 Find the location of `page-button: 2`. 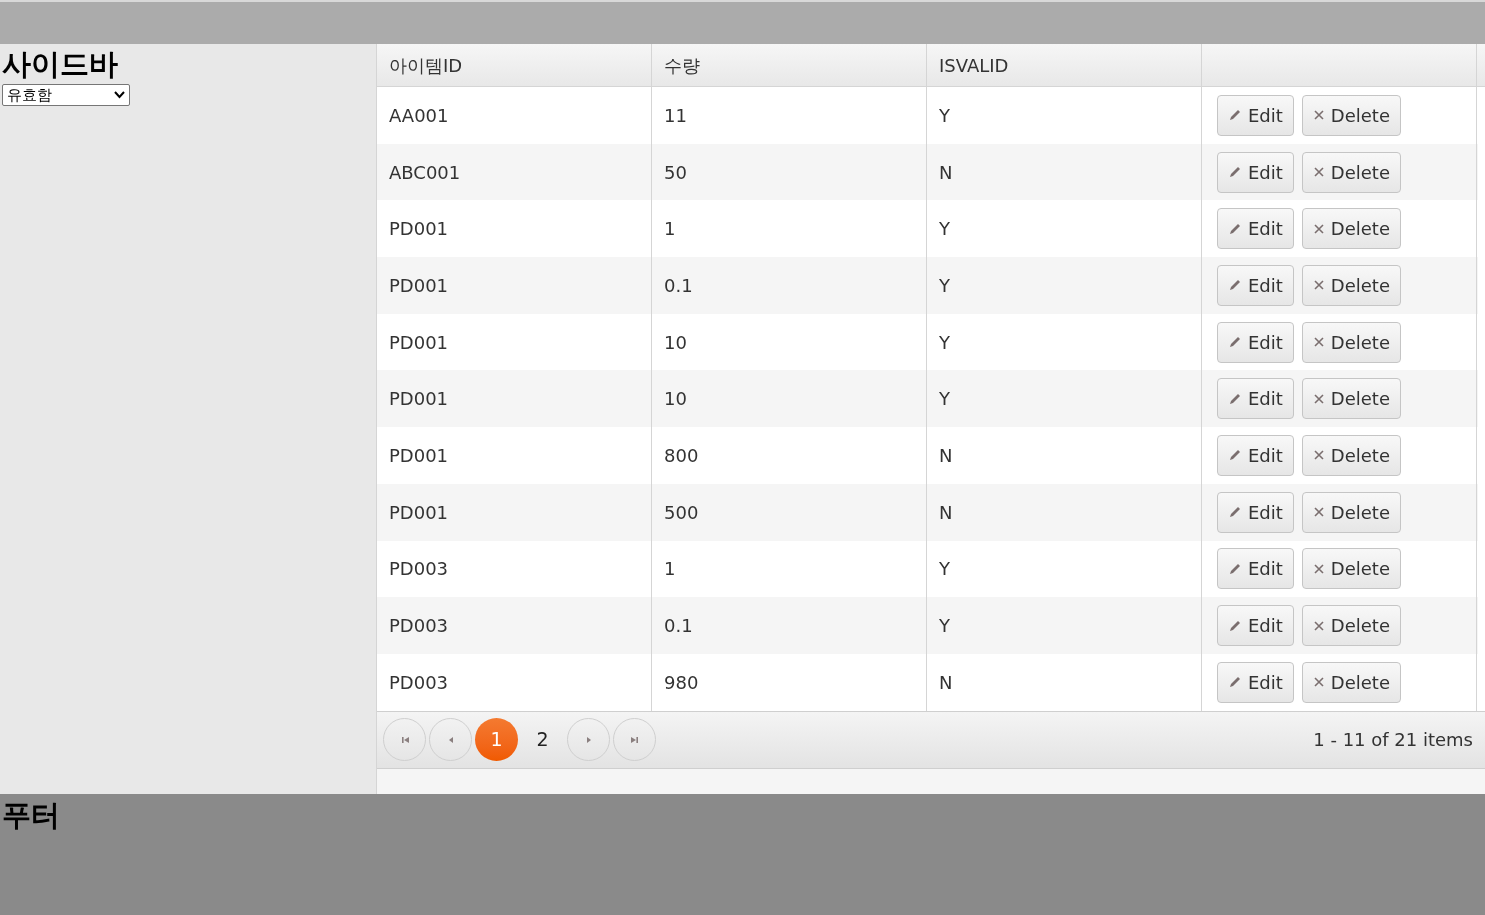

page-button: 2 is located at coordinates (542, 740).